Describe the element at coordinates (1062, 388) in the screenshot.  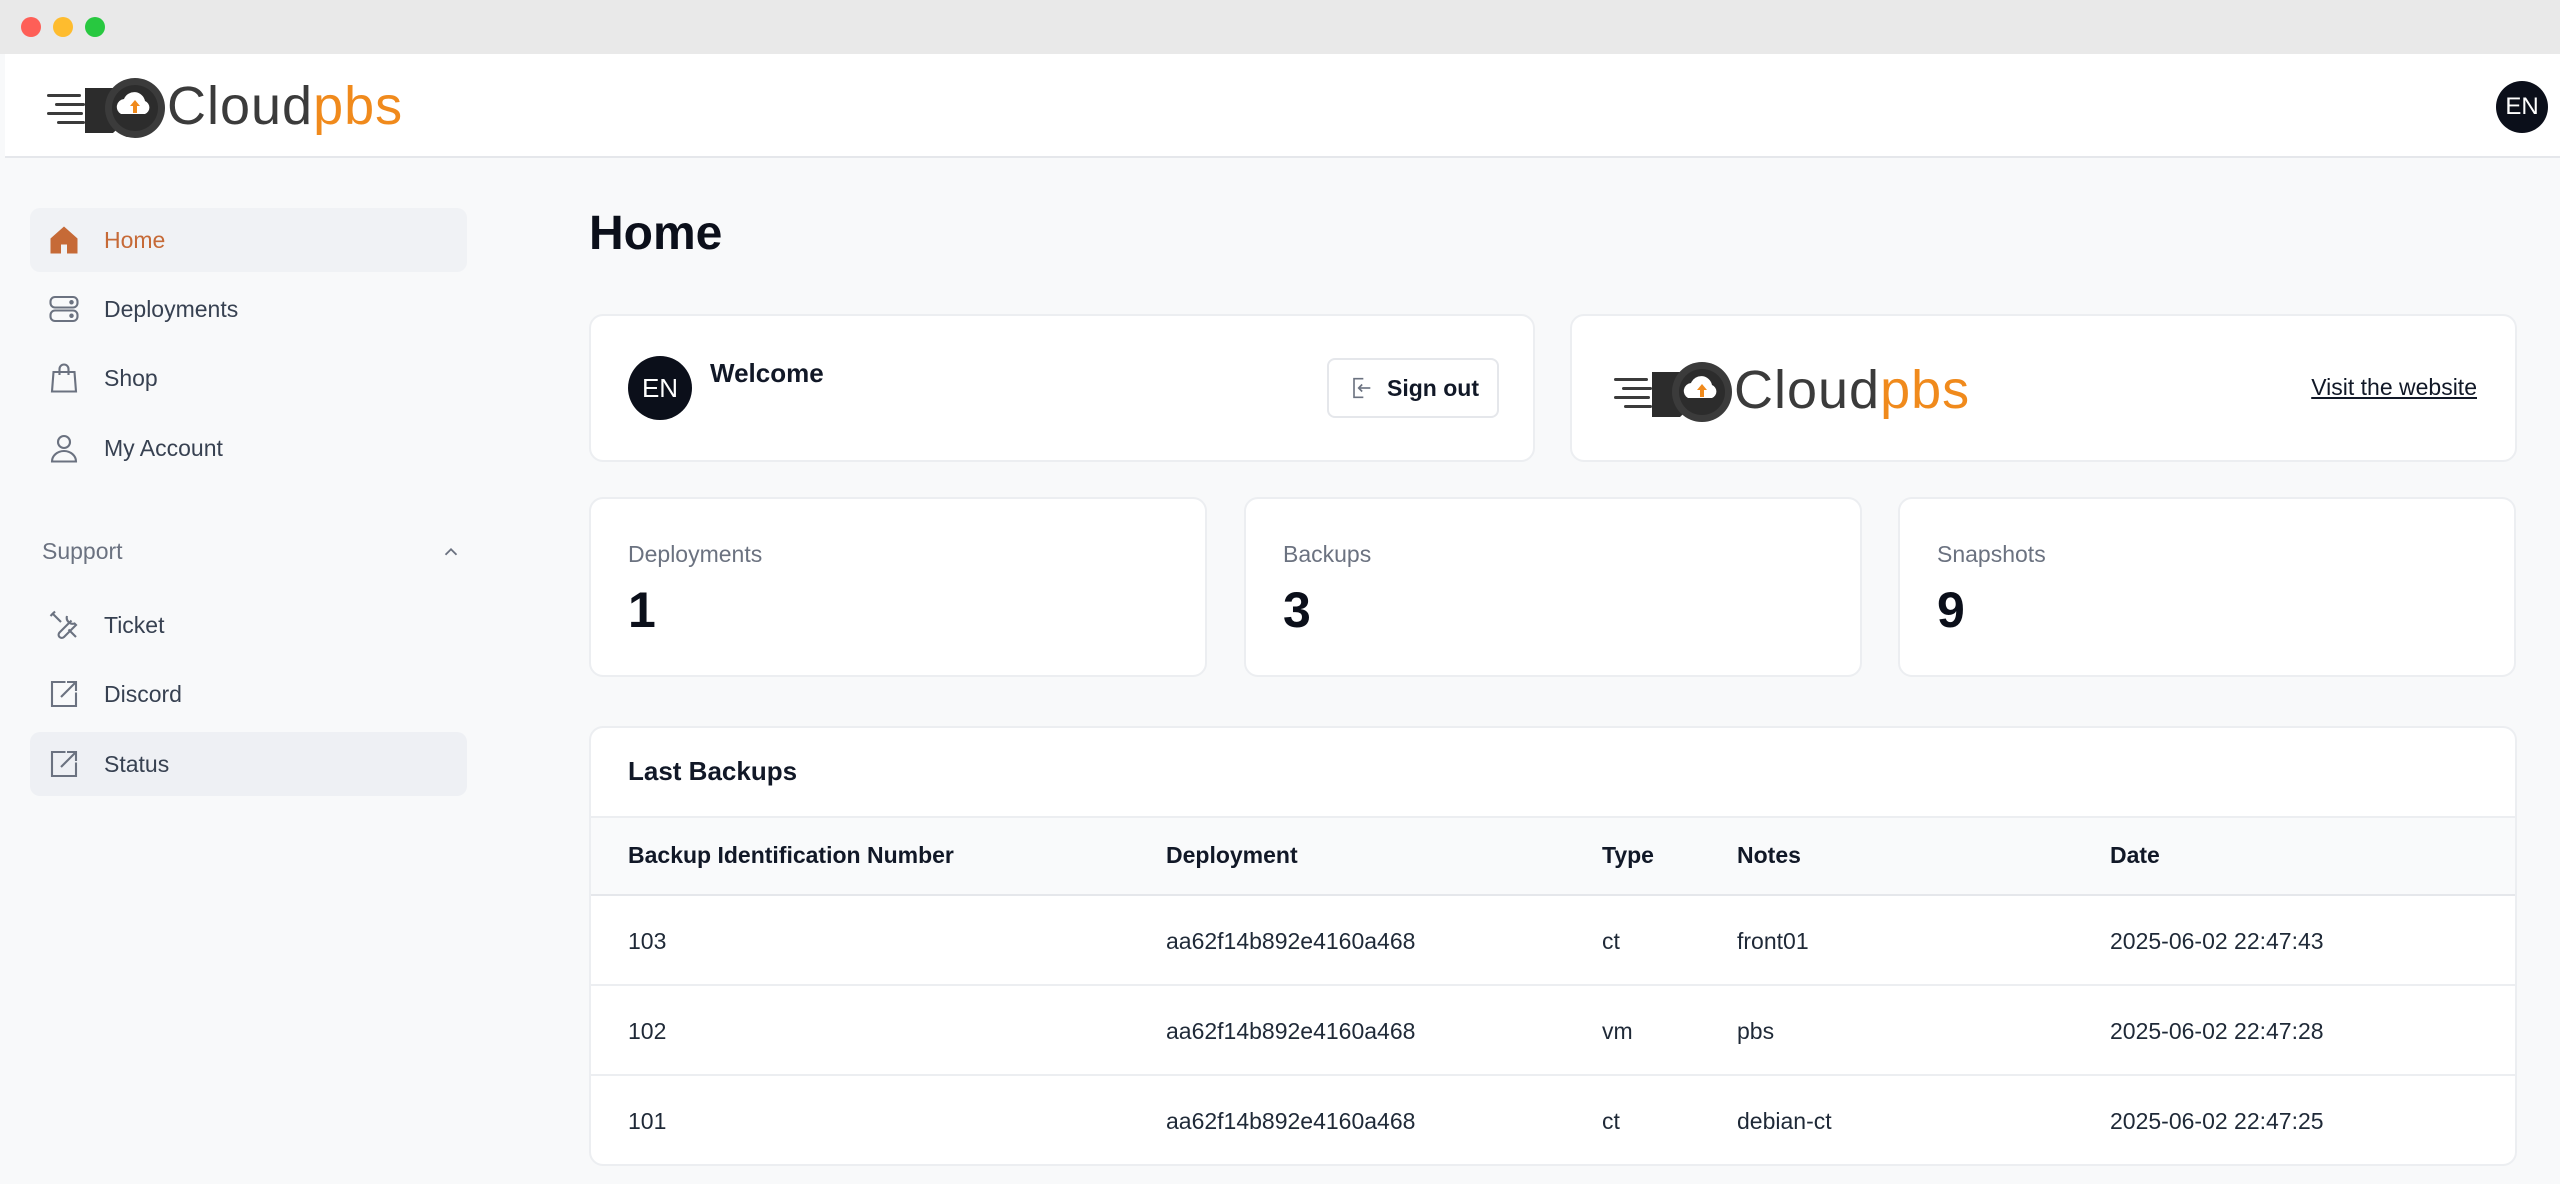
I see `welcome-card: EN Welcome Sign out` at that location.